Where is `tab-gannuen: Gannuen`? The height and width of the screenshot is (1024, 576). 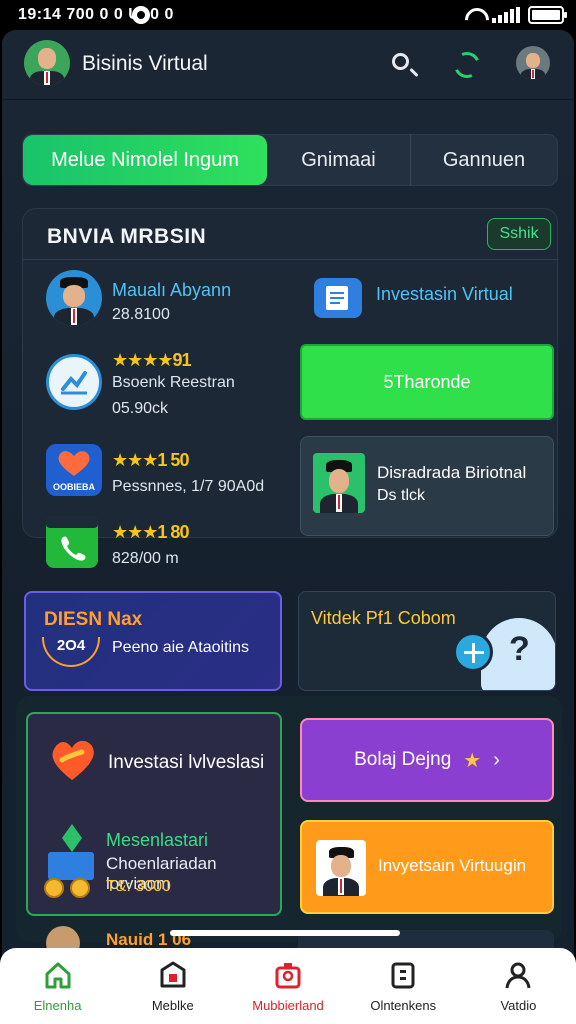
tab-gannuen: Gannuen is located at coordinates (484, 160).